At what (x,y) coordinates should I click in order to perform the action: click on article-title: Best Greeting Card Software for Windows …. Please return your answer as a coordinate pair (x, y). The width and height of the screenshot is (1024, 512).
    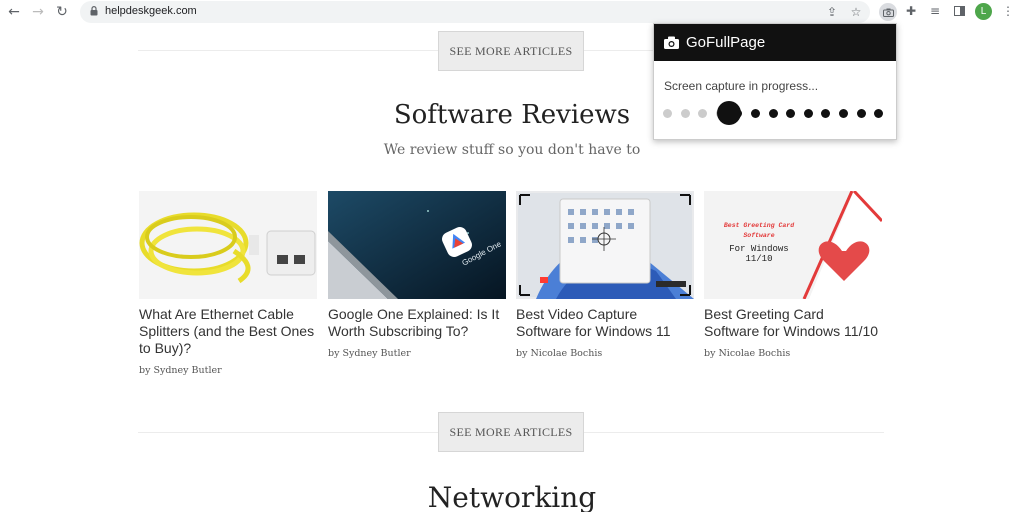
    Looking at the image, I should click on (793, 323).